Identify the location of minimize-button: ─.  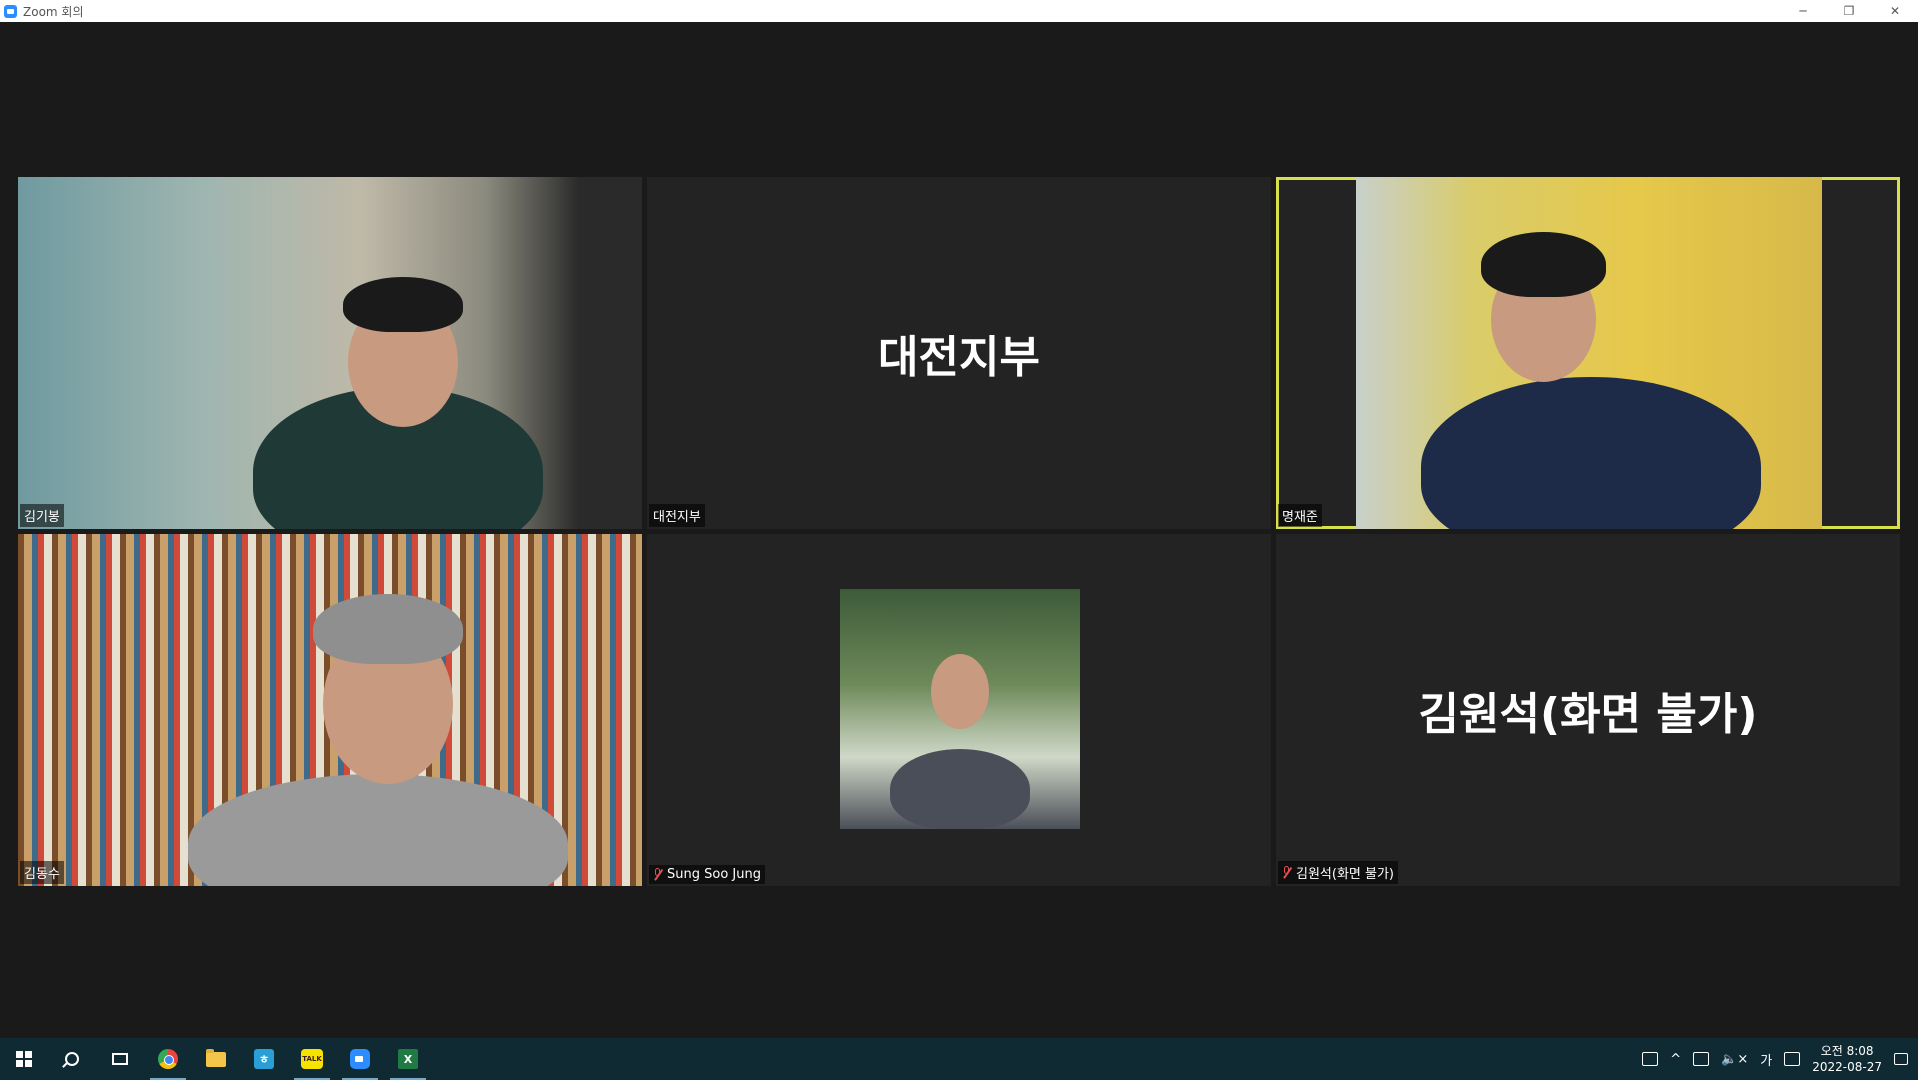
(1803, 11).